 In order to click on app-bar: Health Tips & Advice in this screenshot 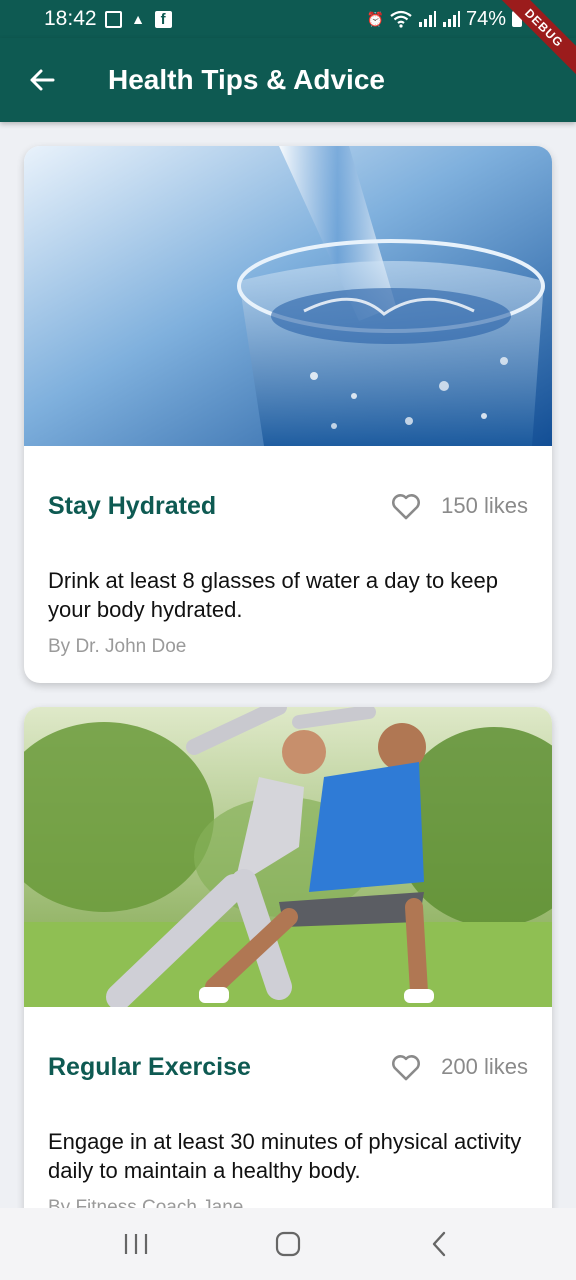, I will do `click(288, 80)`.